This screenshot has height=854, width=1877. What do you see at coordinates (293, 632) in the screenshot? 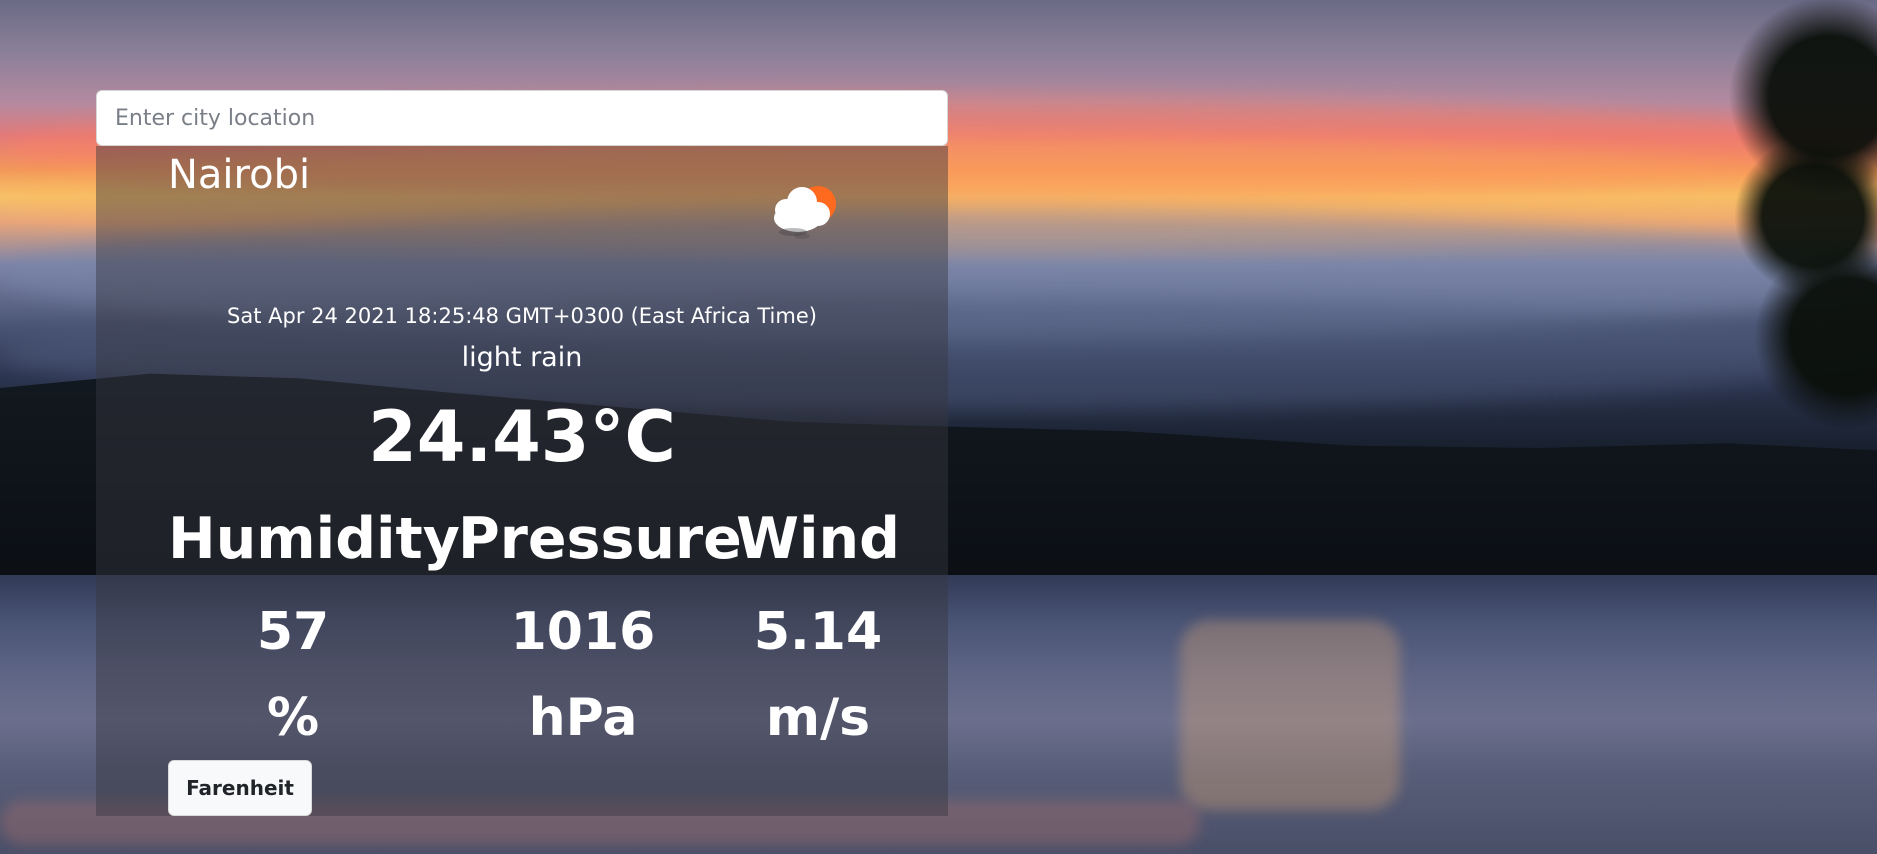
I see `humidity-value: 57` at bounding box center [293, 632].